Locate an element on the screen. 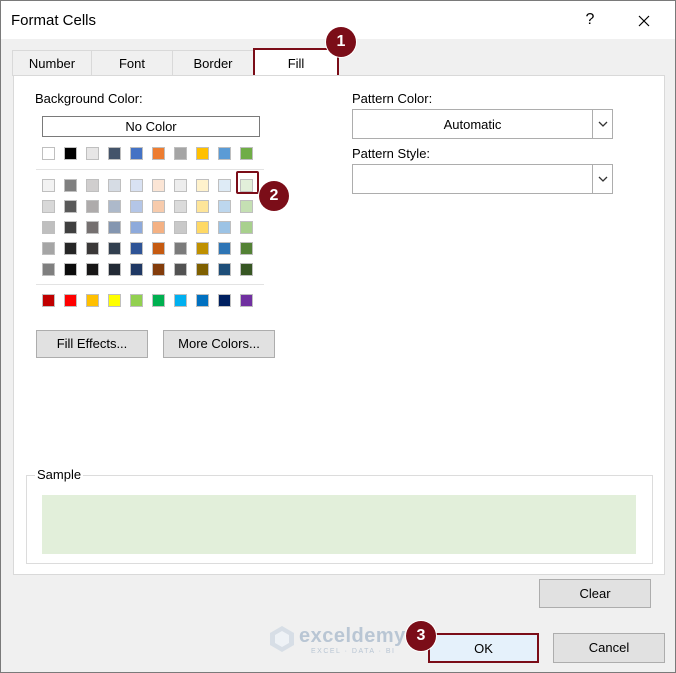  sample-group: Sample is located at coordinates (339, 515).